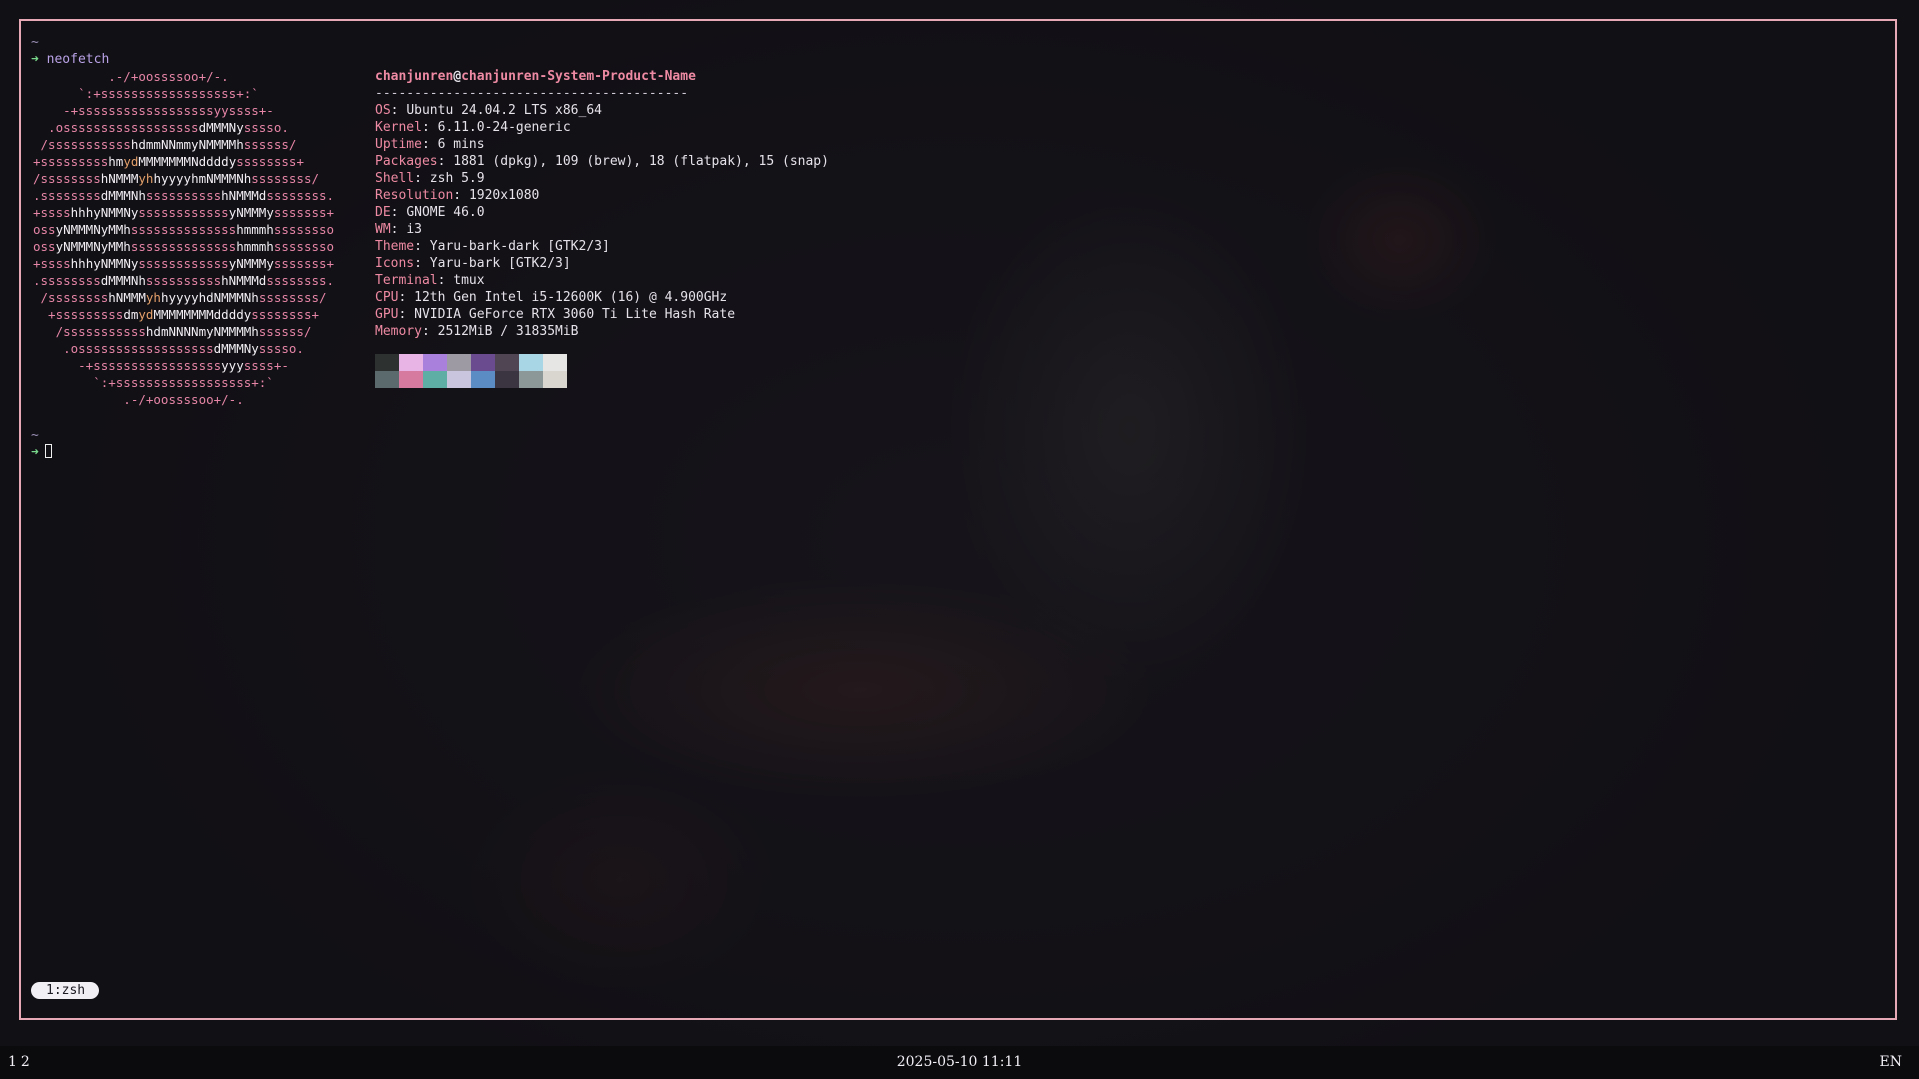 This screenshot has height=1079, width=1919. I want to click on ascii-logo-segment: hmmmh, so click(255, 229).